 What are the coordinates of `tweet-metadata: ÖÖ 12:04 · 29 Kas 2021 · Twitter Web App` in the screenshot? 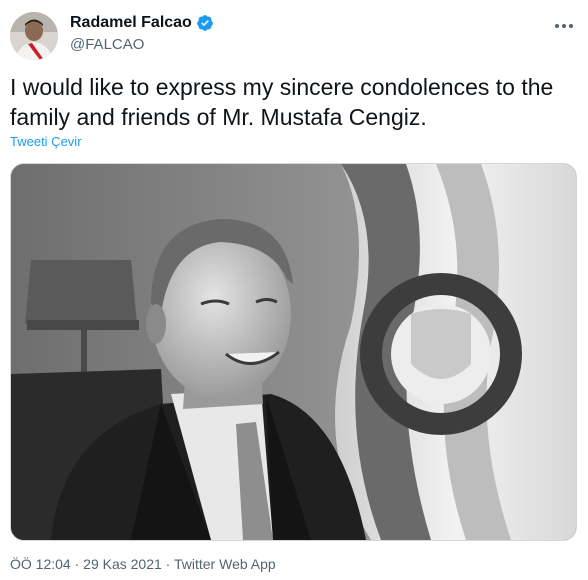 It's located at (143, 564).